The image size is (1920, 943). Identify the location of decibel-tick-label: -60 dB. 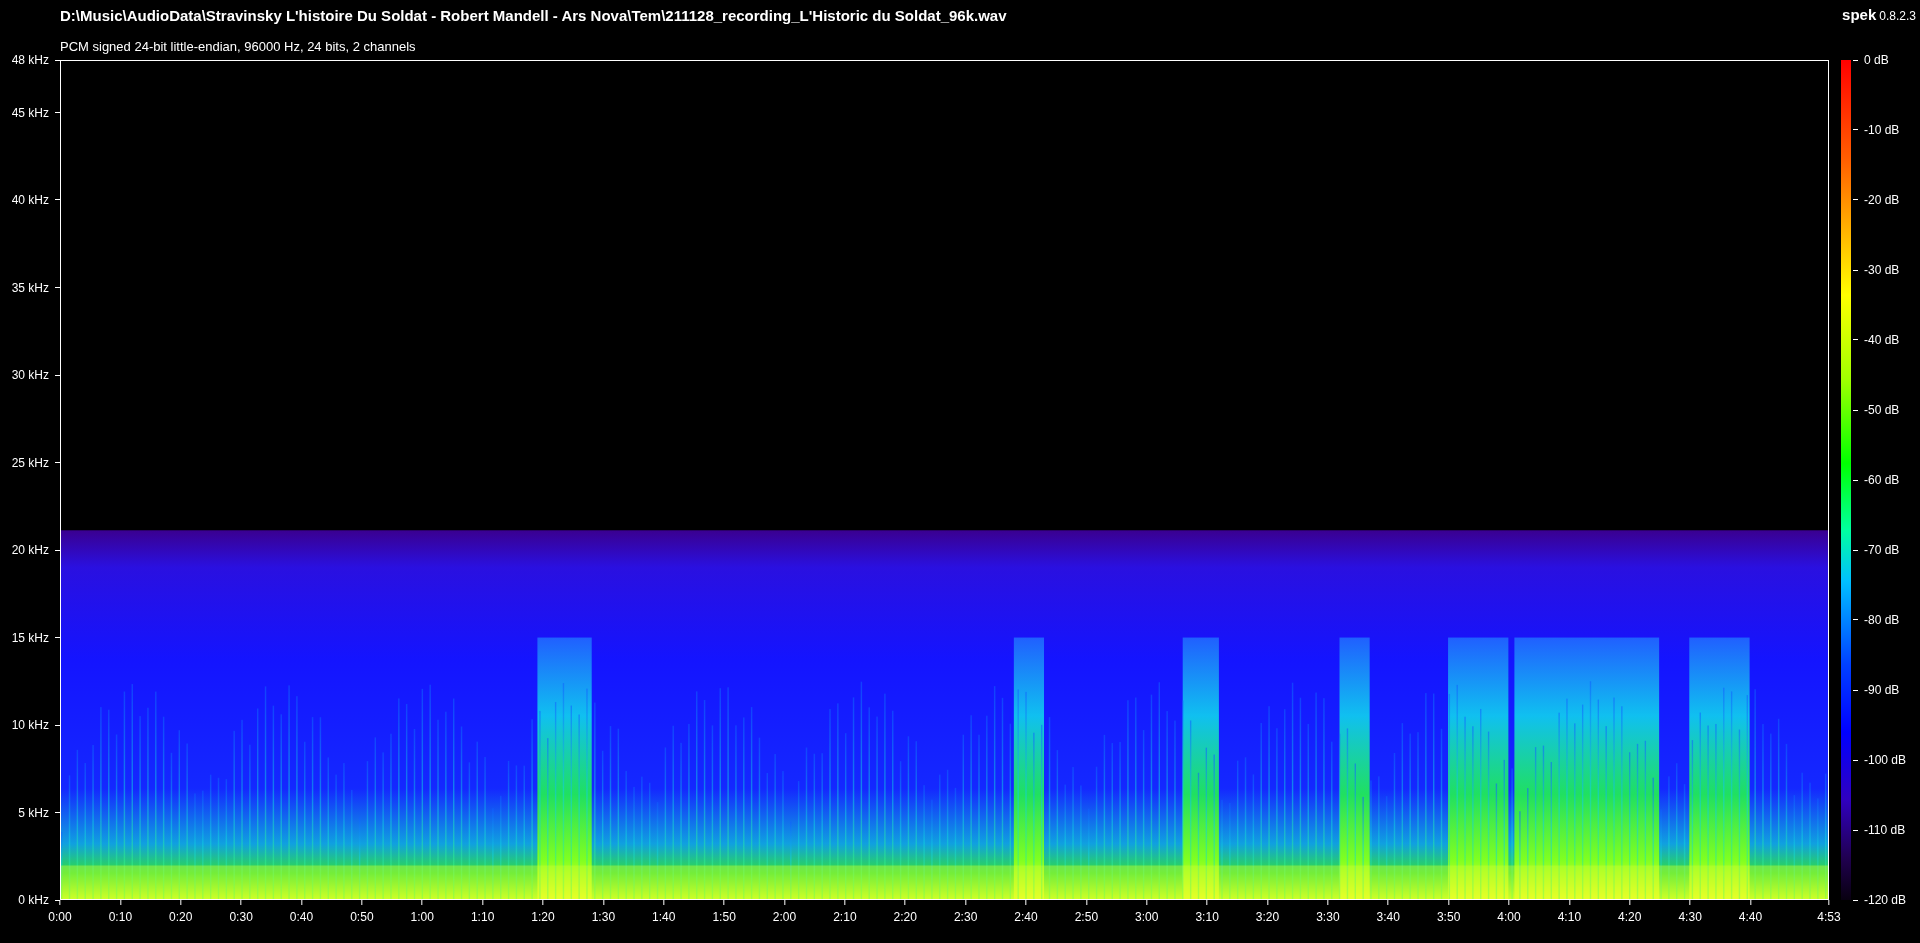
(1876, 480).